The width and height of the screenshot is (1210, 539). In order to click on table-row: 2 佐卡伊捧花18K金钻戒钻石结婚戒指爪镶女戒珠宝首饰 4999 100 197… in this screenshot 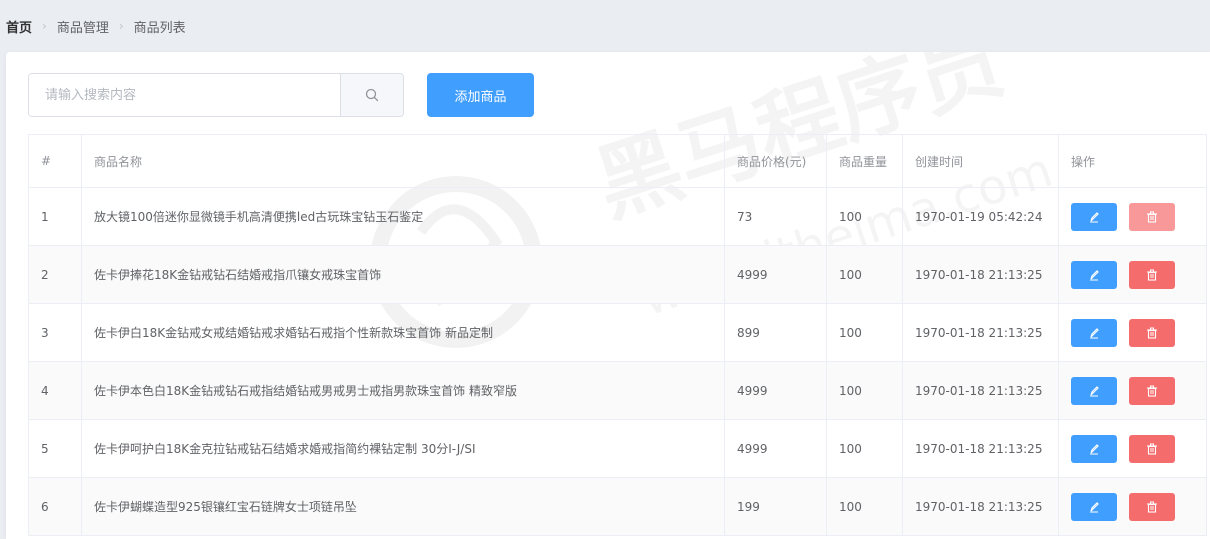, I will do `click(618, 275)`.